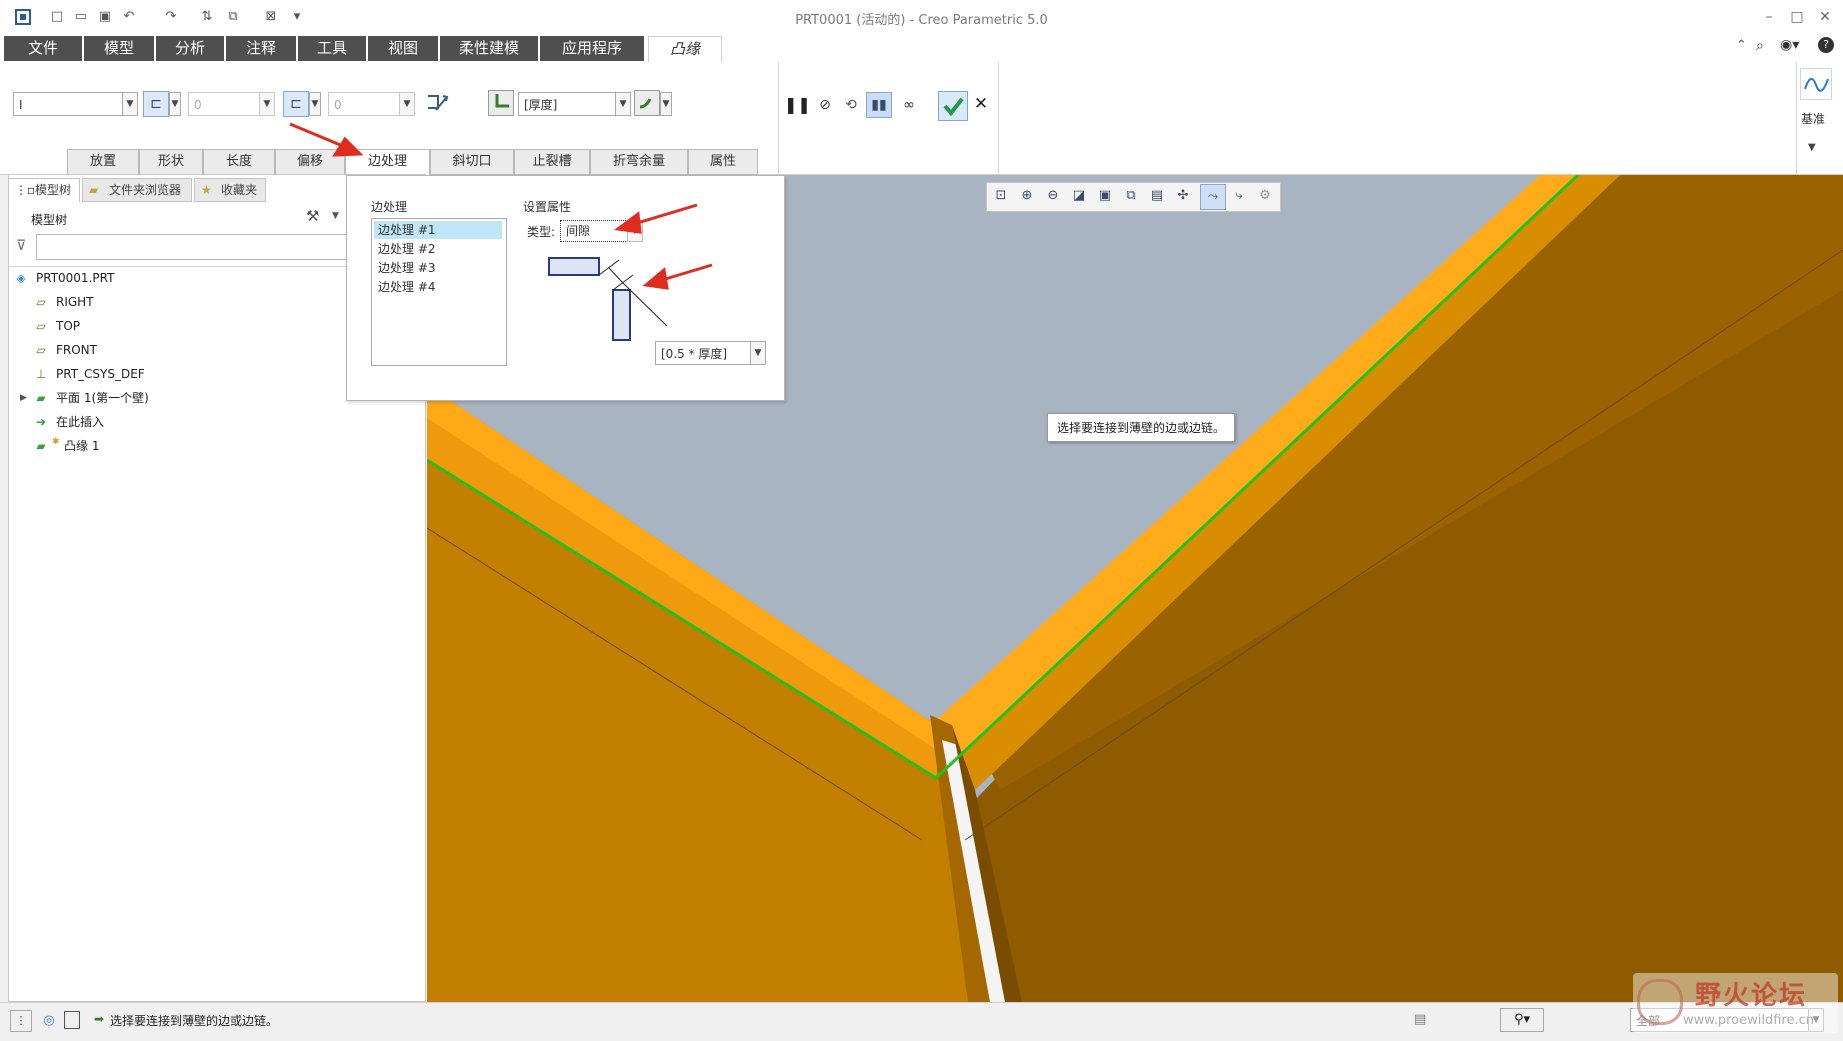  What do you see at coordinates (239, 162) in the screenshot?
I see `subtab-length: 长度` at bounding box center [239, 162].